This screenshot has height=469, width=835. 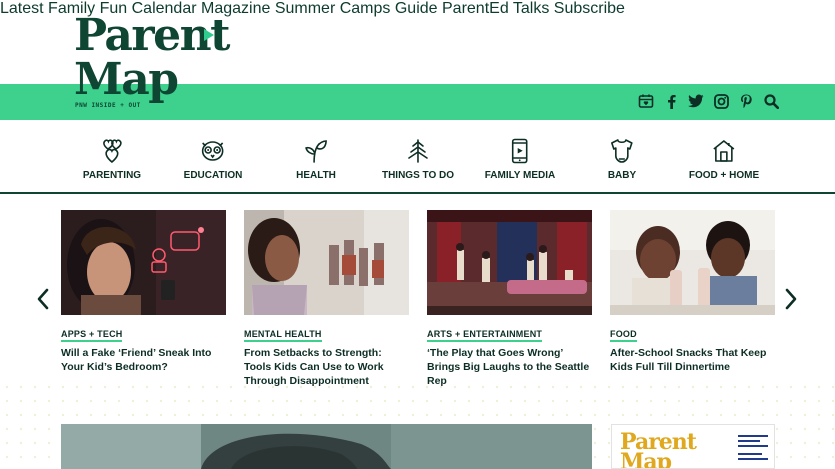 I want to click on carousel-prev-button, so click(x=43, y=302).